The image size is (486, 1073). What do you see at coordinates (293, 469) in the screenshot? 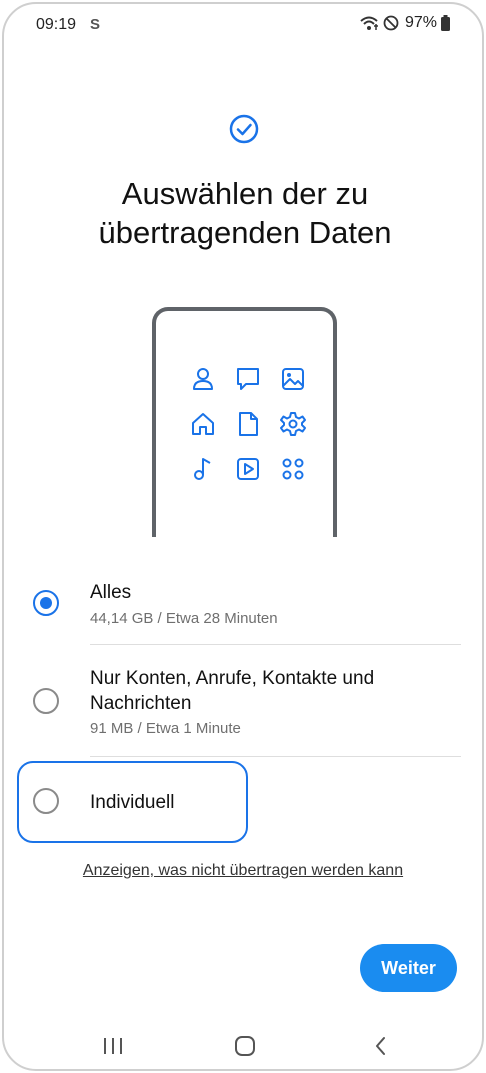
I see `apps-icon` at bounding box center [293, 469].